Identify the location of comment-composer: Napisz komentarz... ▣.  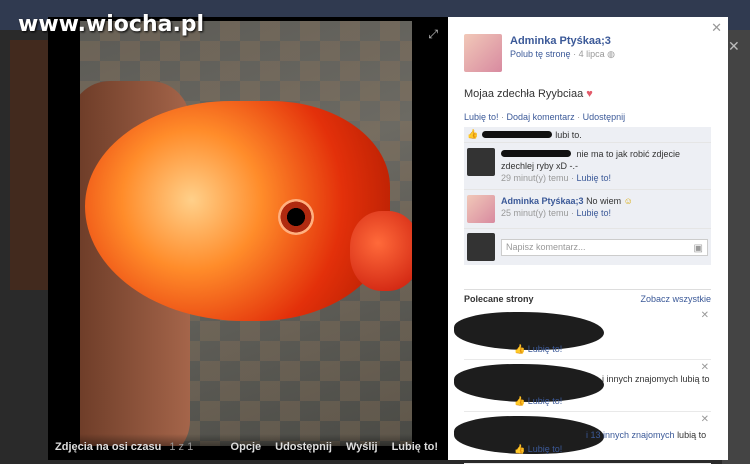
(587, 247).